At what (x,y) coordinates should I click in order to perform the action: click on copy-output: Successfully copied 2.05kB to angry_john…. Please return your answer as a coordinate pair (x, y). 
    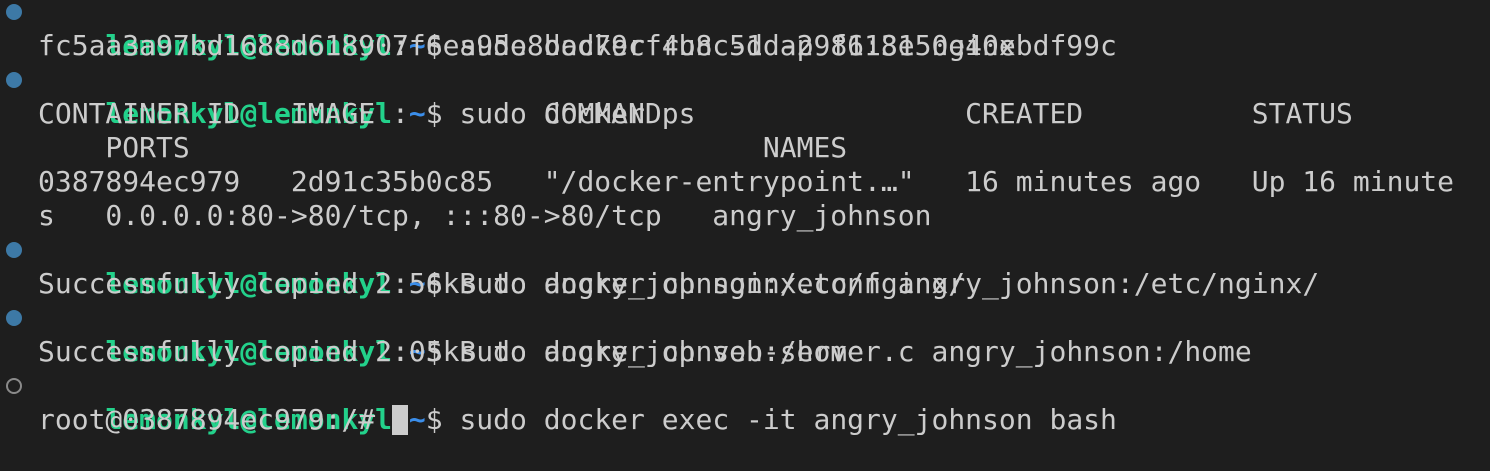
    Looking at the image, I should click on (451, 351).